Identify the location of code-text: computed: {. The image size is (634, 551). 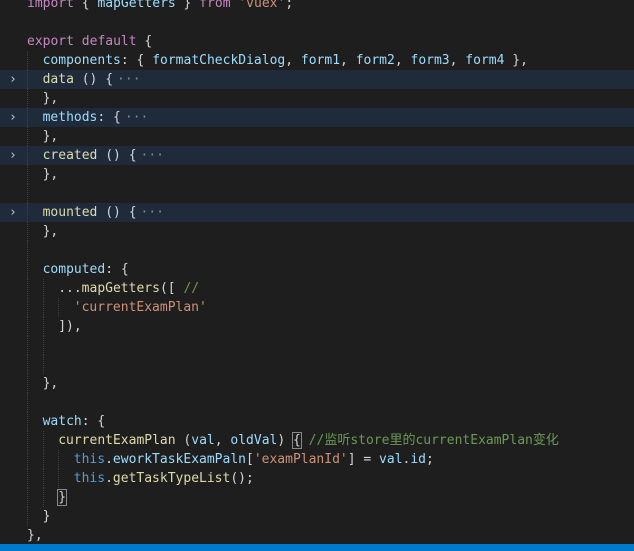
(78, 269).